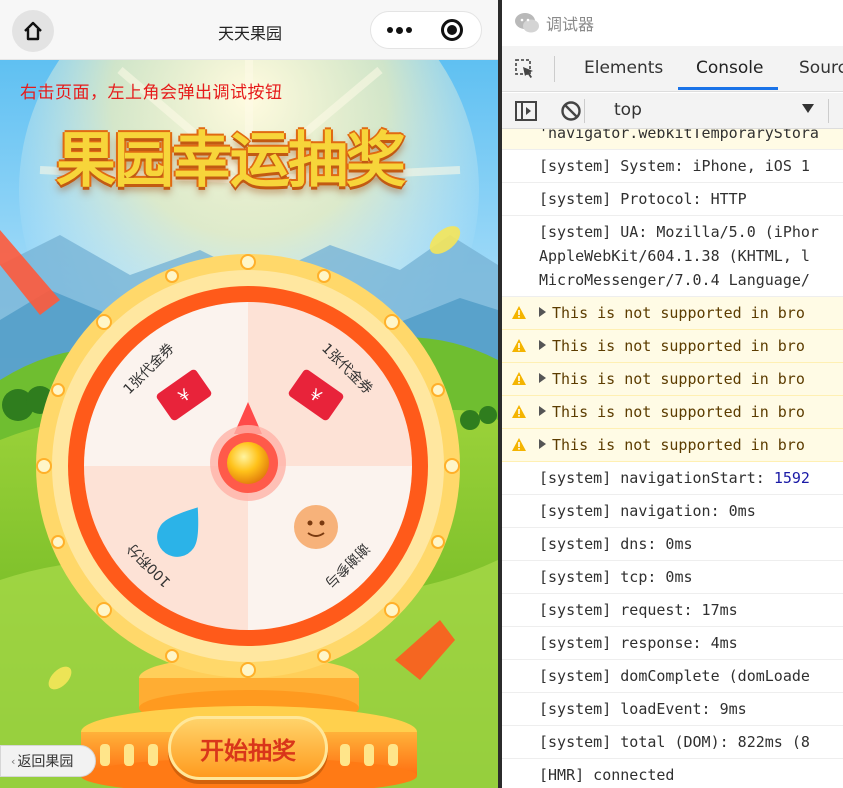 Image resolution: width=843 pixels, height=788 pixels. What do you see at coordinates (628, 110) in the screenshot?
I see `context-selector: top` at bounding box center [628, 110].